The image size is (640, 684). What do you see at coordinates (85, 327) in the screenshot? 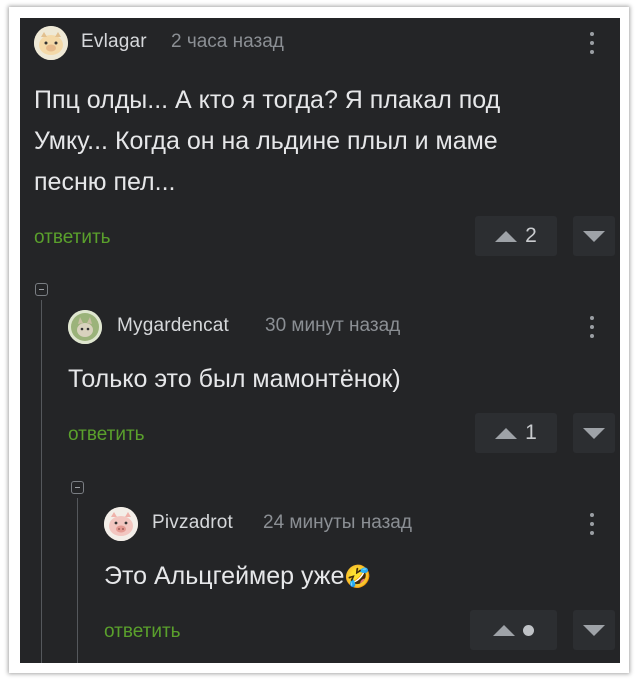
I see `cat-avatar-icon` at bounding box center [85, 327].